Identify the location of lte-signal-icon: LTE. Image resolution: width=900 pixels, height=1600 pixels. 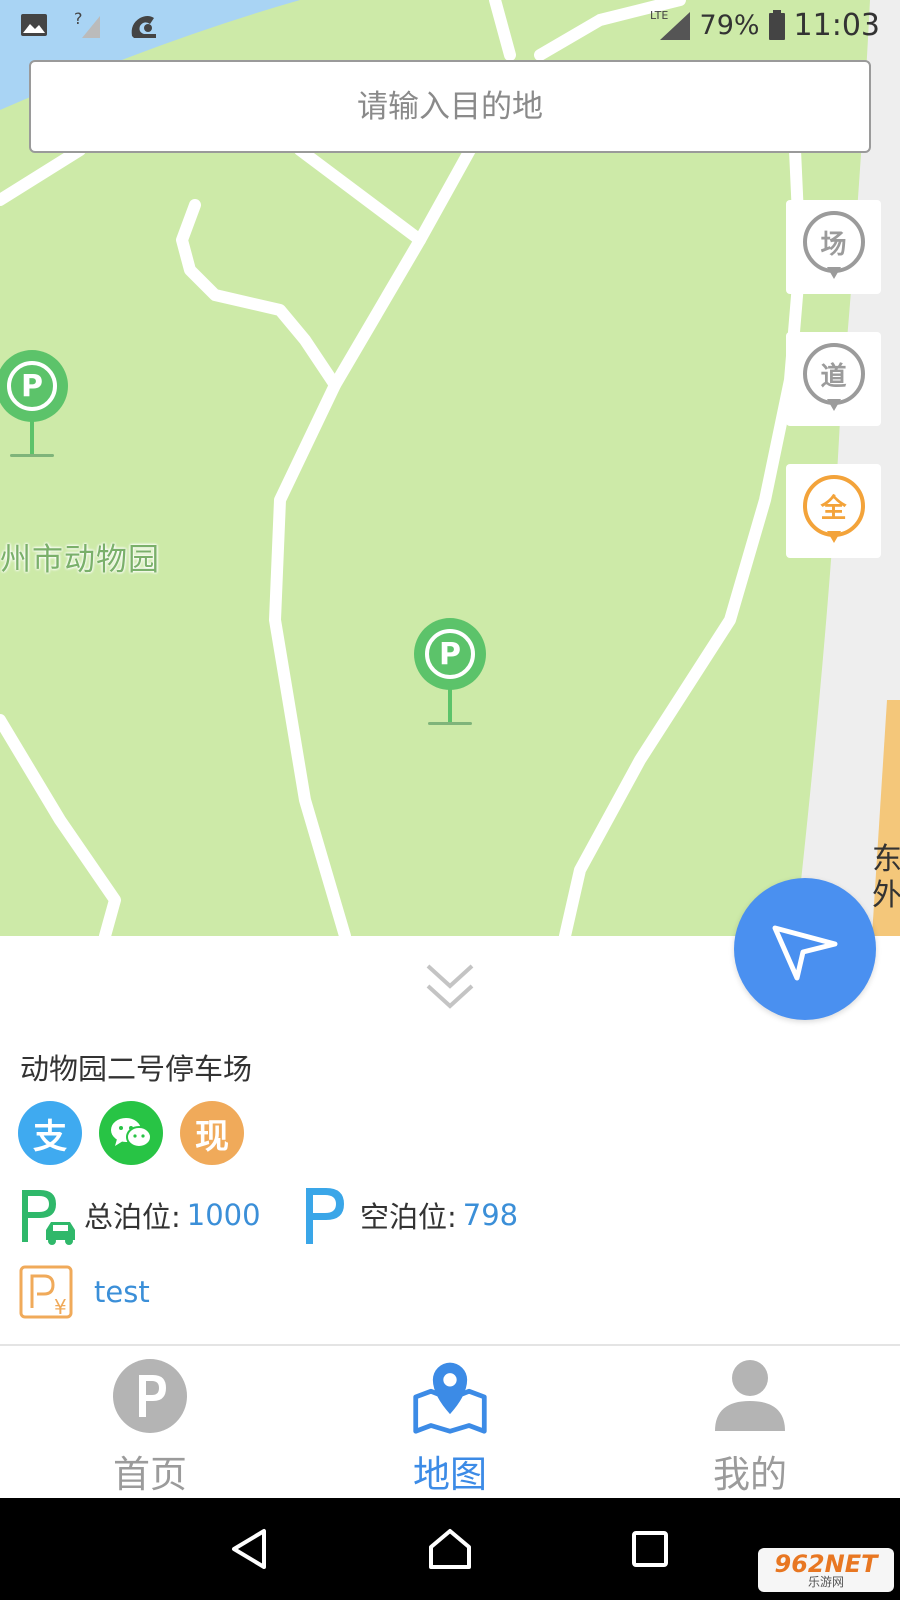
(670, 24).